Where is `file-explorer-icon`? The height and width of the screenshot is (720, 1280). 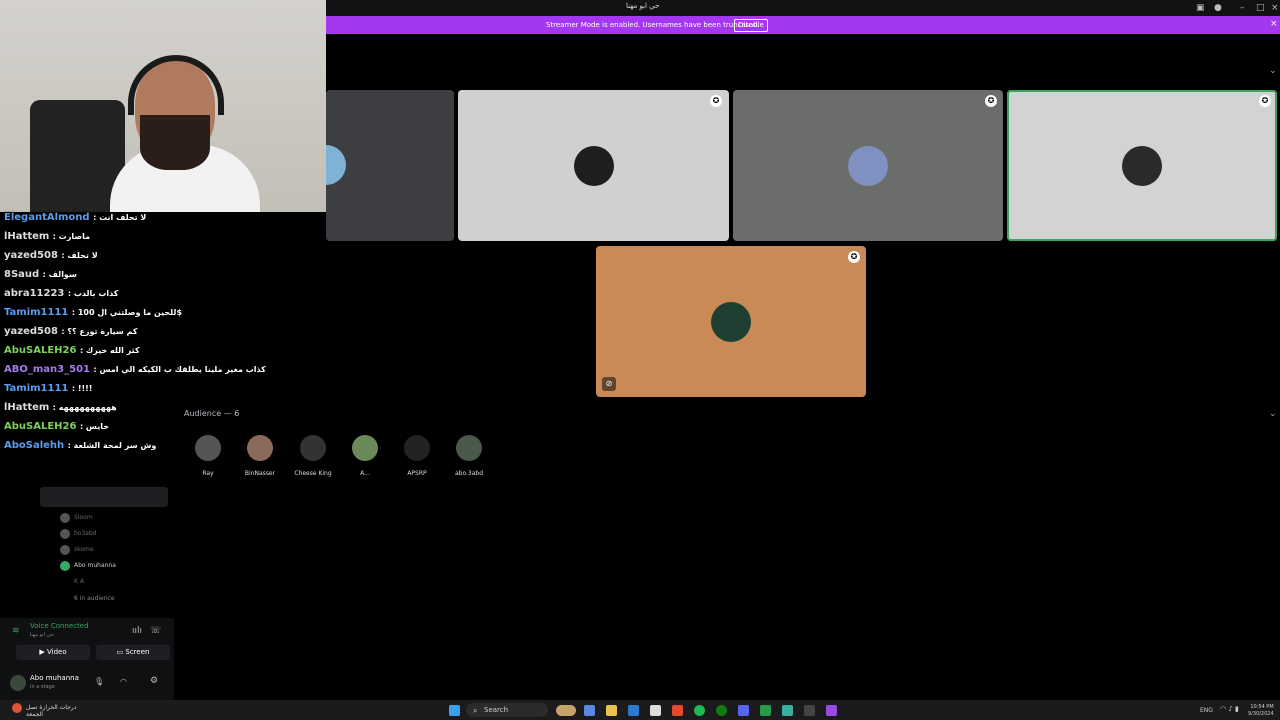 file-explorer-icon is located at coordinates (611, 710).